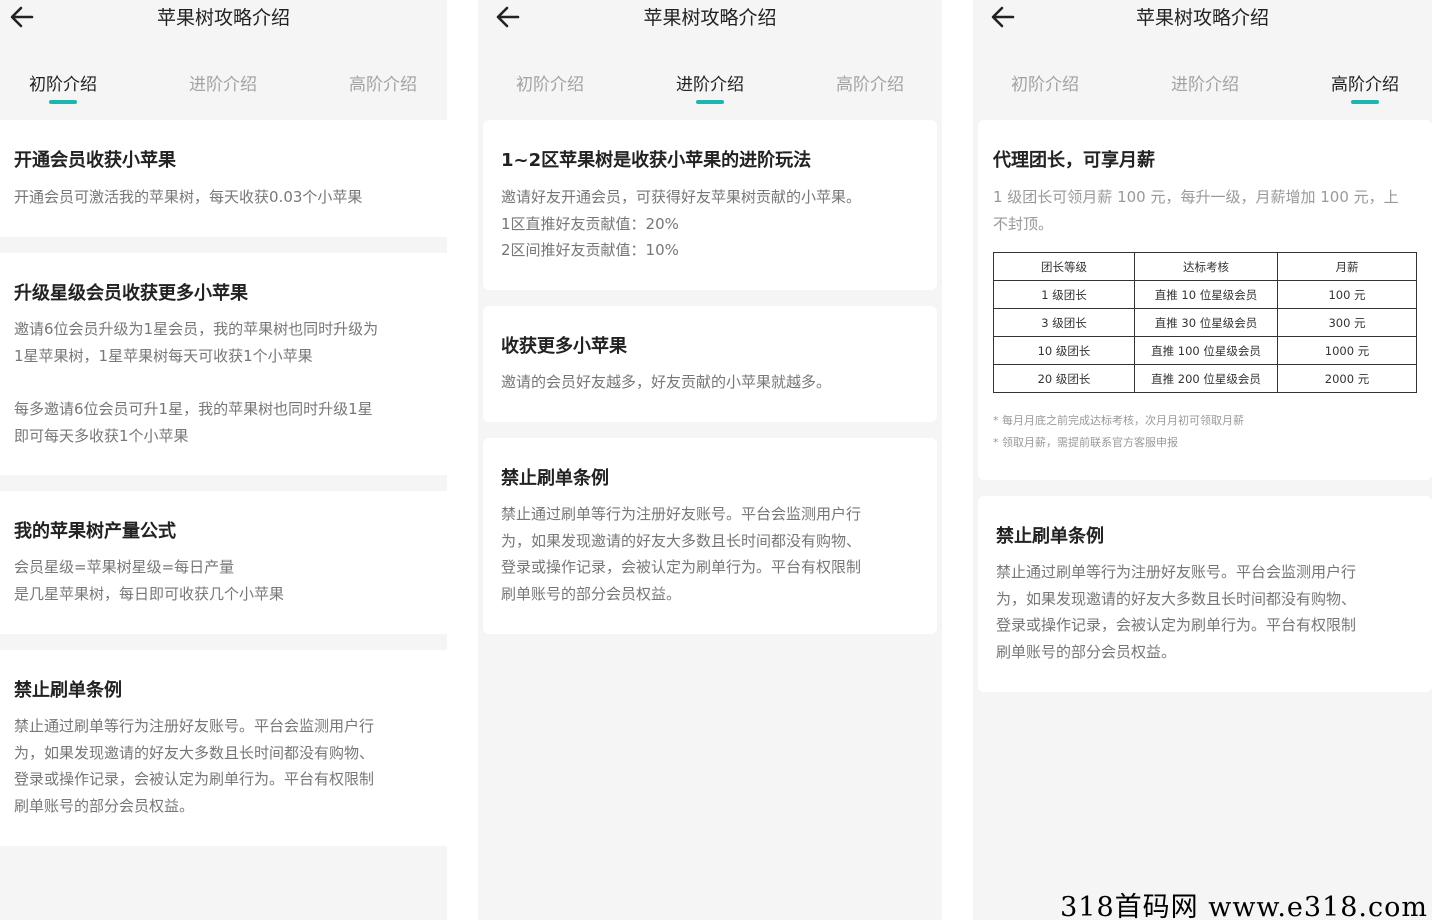 The height and width of the screenshot is (924, 1432). Describe the element at coordinates (710, 364) in the screenshot. I see `card-more-apples: 收获更多小苹果 邀请的会员好友越多，好友贡献的小苹果就越多。` at that location.